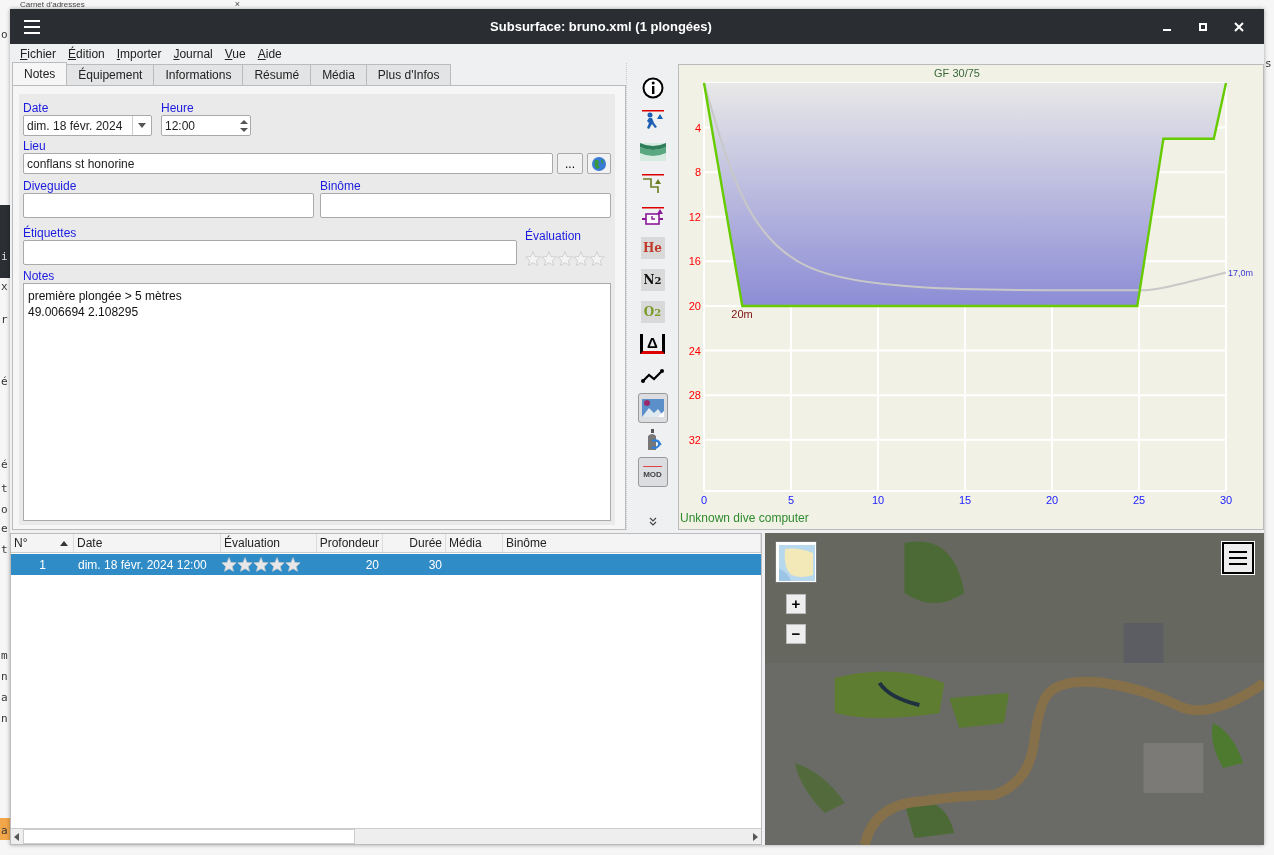  Describe the element at coordinates (4, 257) in the screenshot. I see `background-text: i` at that location.